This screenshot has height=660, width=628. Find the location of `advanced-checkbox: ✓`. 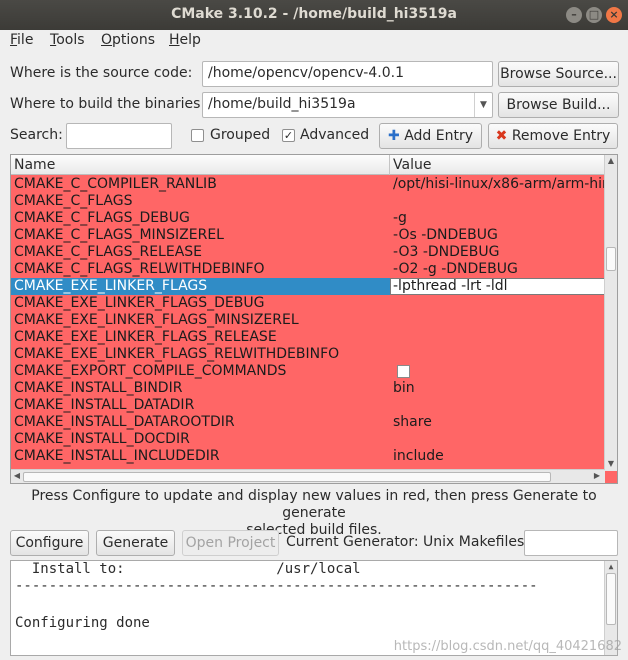

advanced-checkbox: ✓ is located at coordinates (288, 135).